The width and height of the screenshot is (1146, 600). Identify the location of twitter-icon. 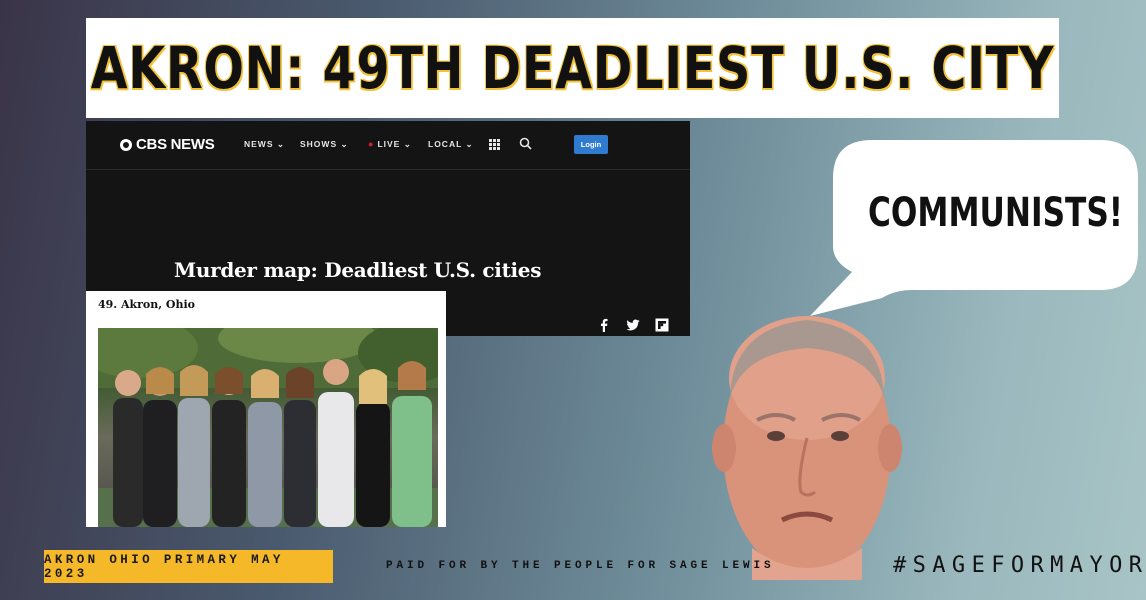
(633, 325).